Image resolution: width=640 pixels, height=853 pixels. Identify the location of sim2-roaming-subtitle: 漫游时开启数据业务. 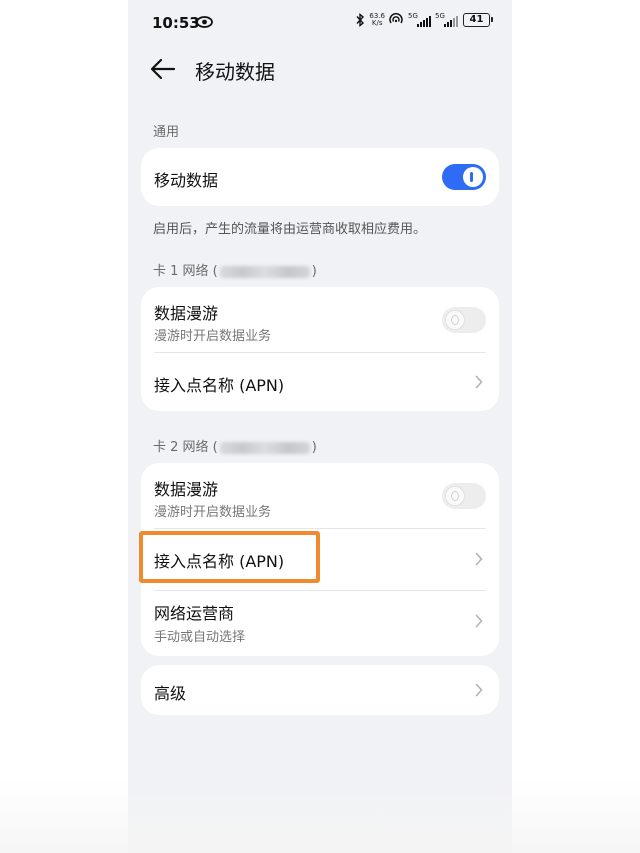
(213, 512).